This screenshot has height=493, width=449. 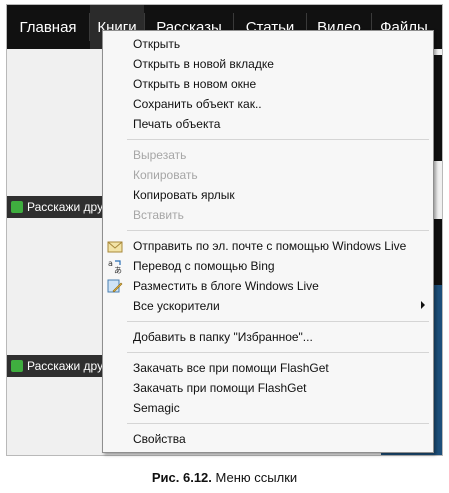 I want to click on menu-item-blog-windows-live: Разместить в блоге Windows Live, so click(x=268, y=286).